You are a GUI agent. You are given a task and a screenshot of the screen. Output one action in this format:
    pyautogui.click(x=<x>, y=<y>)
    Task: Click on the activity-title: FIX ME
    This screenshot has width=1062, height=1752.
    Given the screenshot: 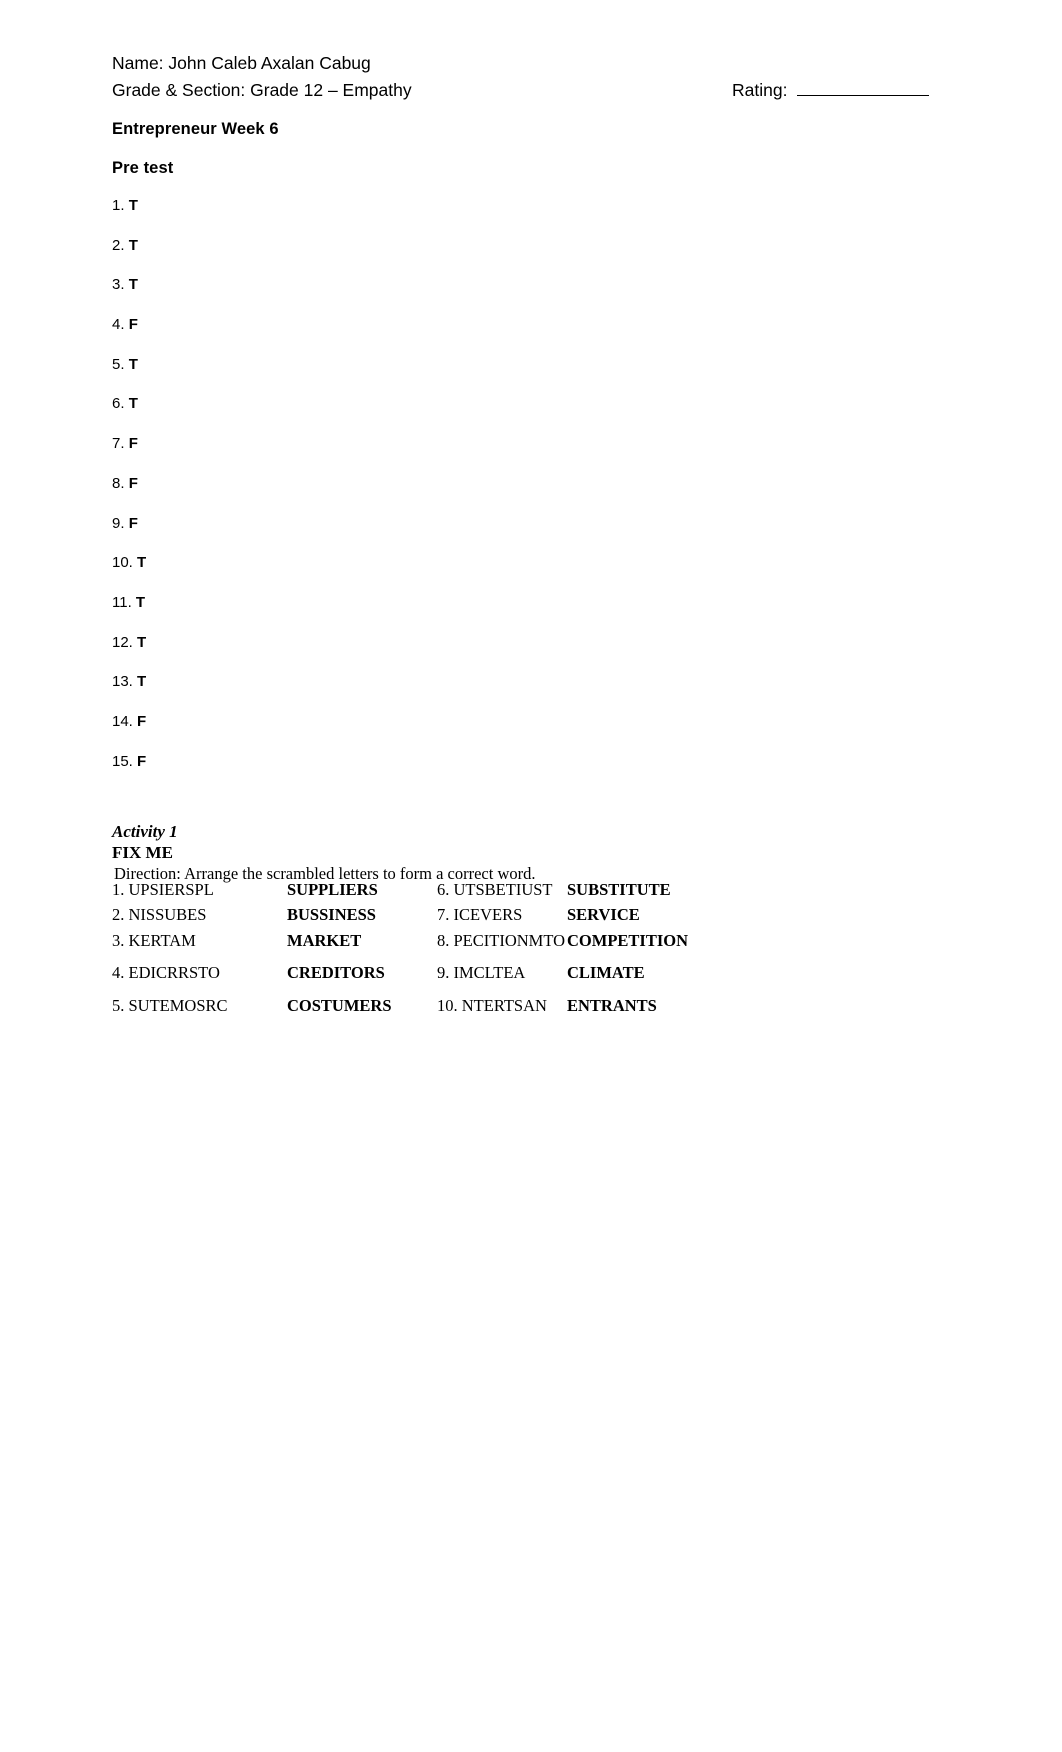 What is the action you would take?
    pyautogui.click(x=142, y=852)
    